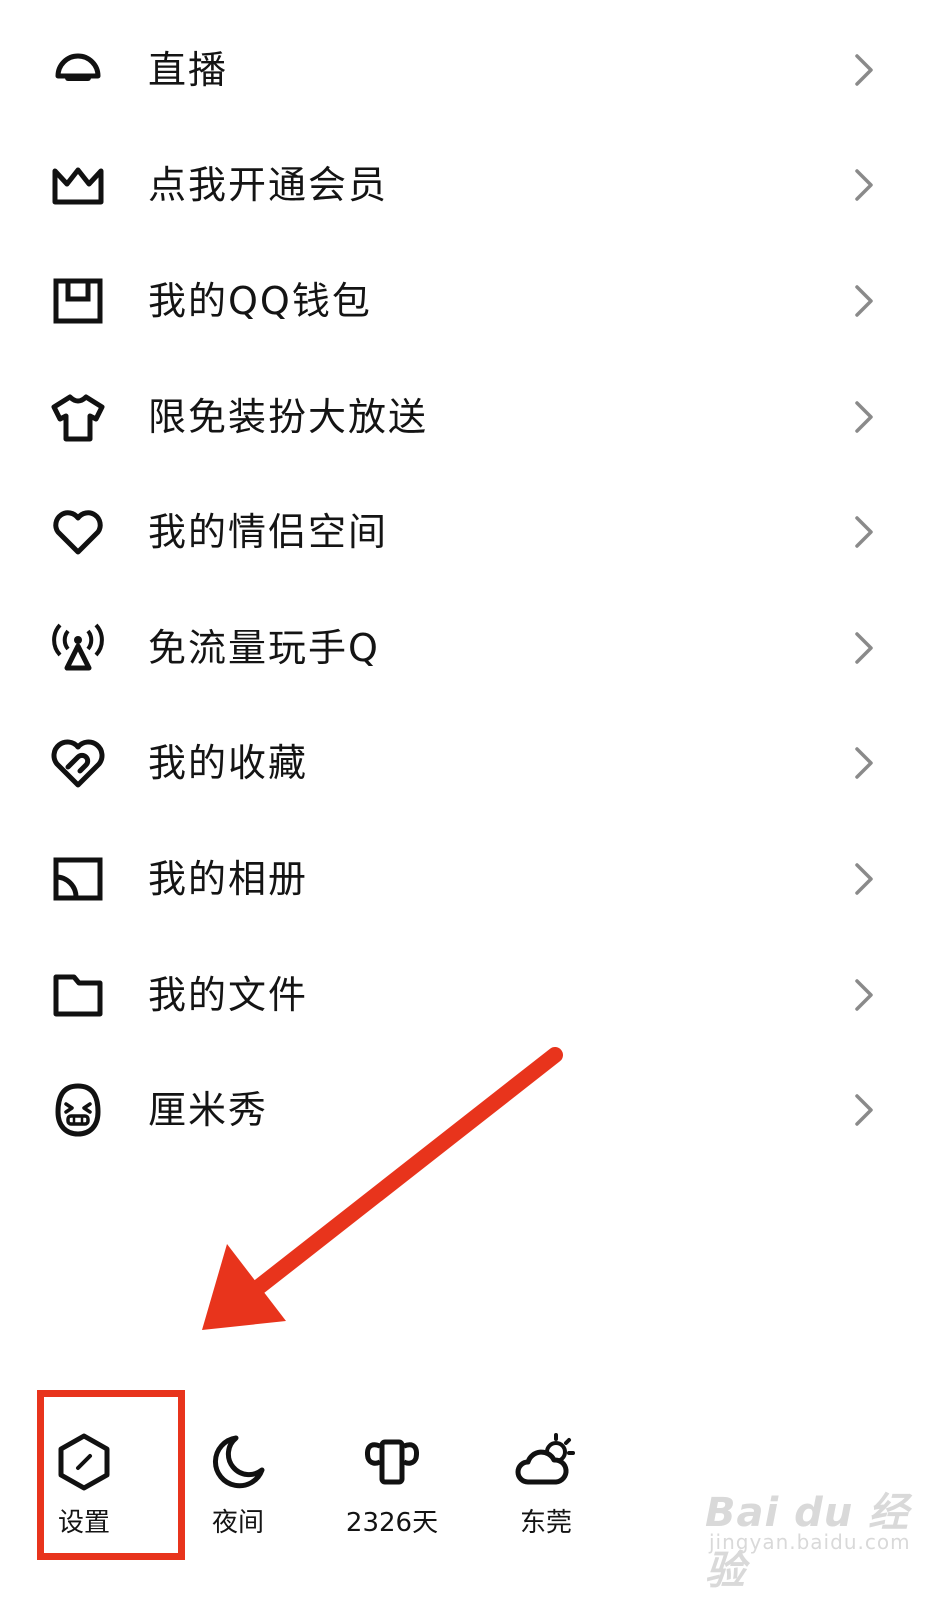 The width and height of the screenshot is (941, 1600). I want to click on menu-item-album: 我的相册, so click(470, 879).